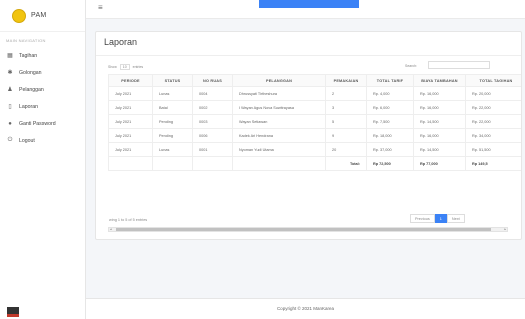  What do you see at coordinates (305, 9) in the screenshot?
I see `topbar: ≡` at bounding box center [305, 9].